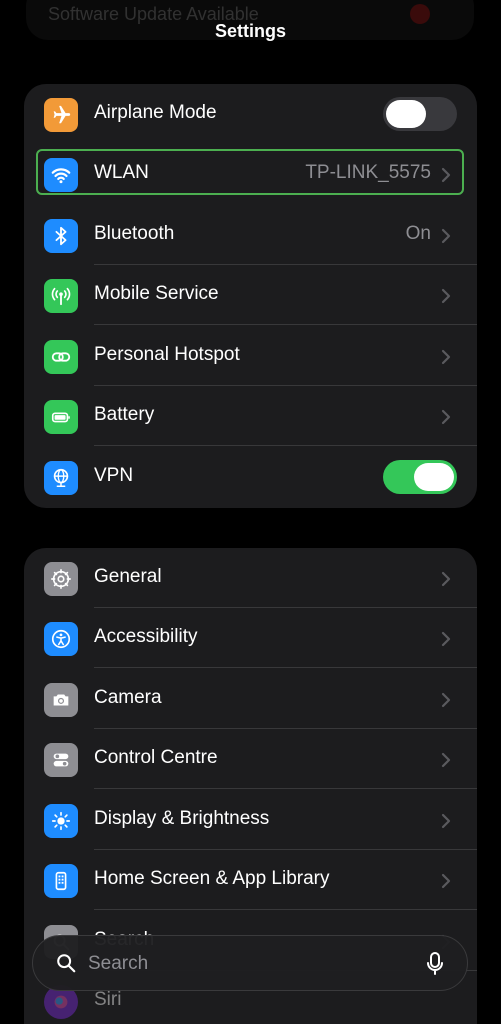 The height and width of the screenshot is (1024, 501). I want to click on battery-icon, so click(61, 417).